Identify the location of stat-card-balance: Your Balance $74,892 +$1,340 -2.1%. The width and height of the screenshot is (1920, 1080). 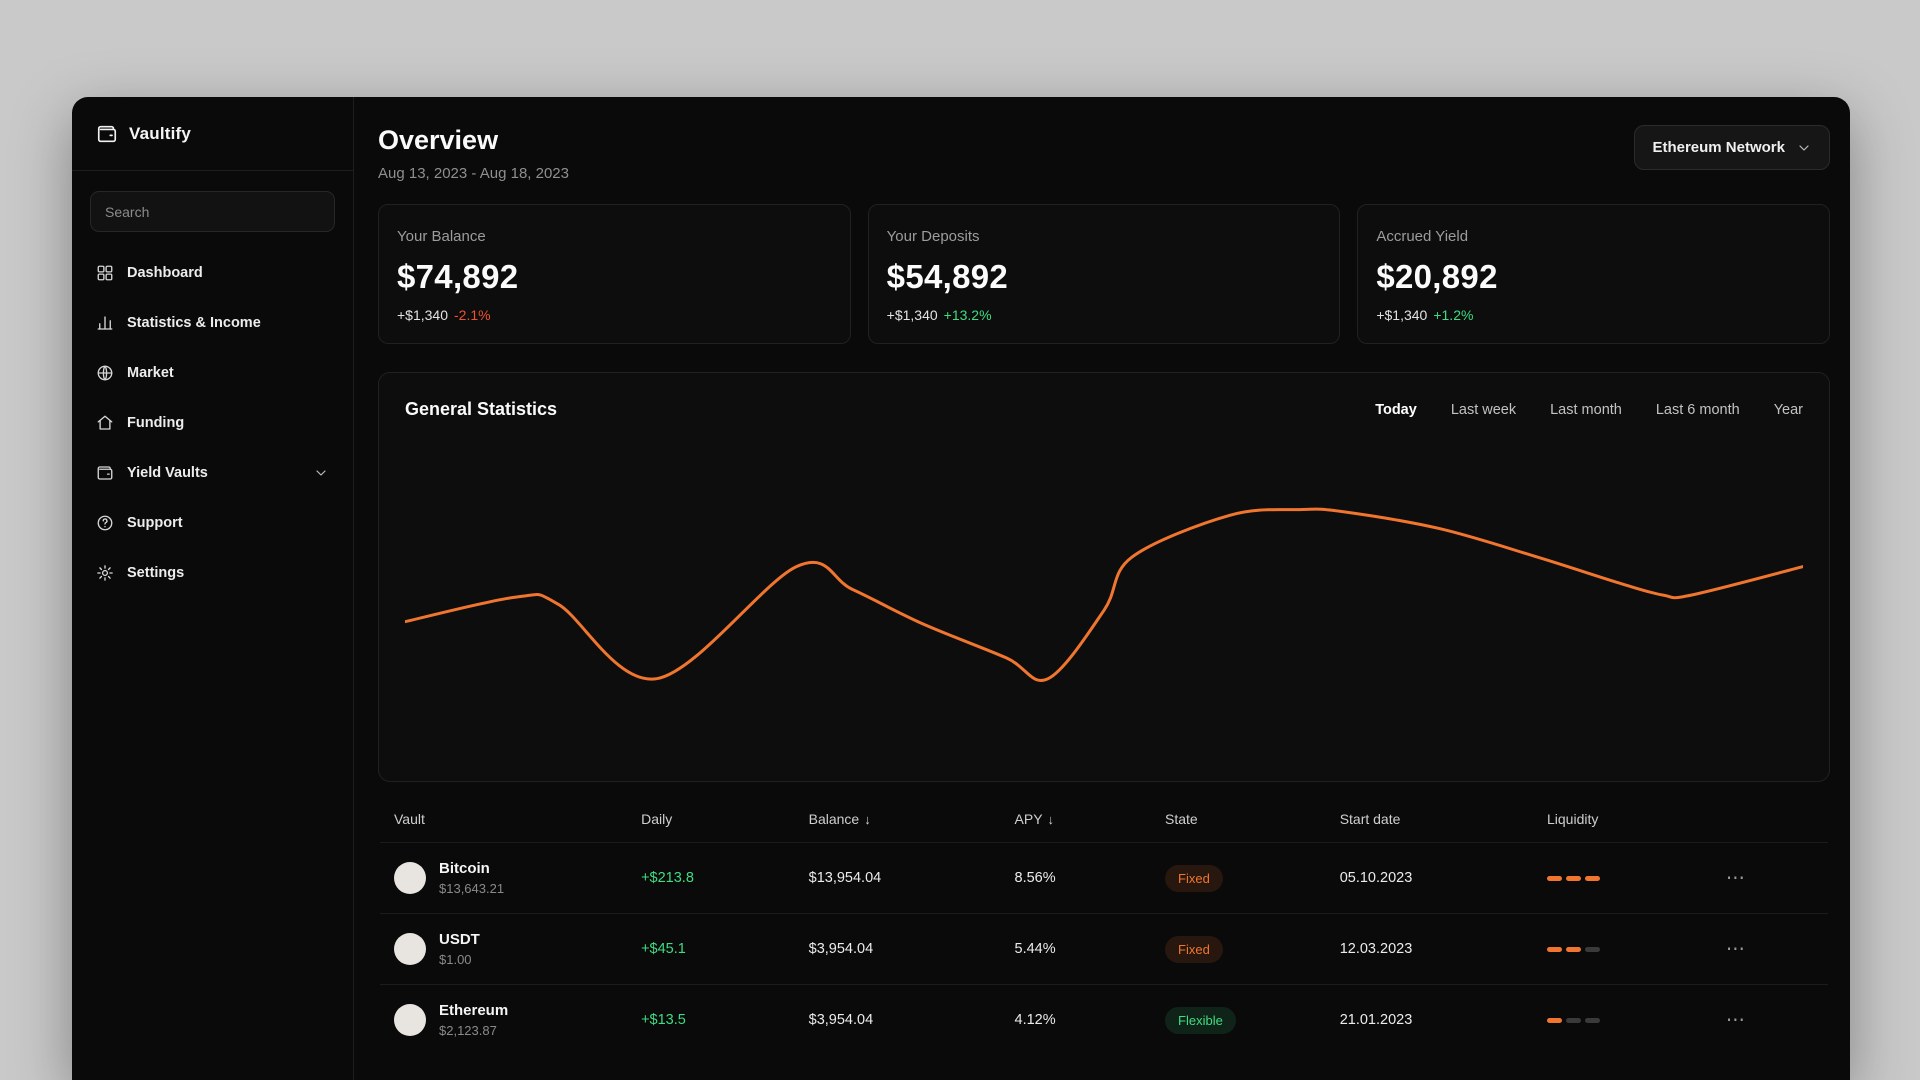
(614, 274).